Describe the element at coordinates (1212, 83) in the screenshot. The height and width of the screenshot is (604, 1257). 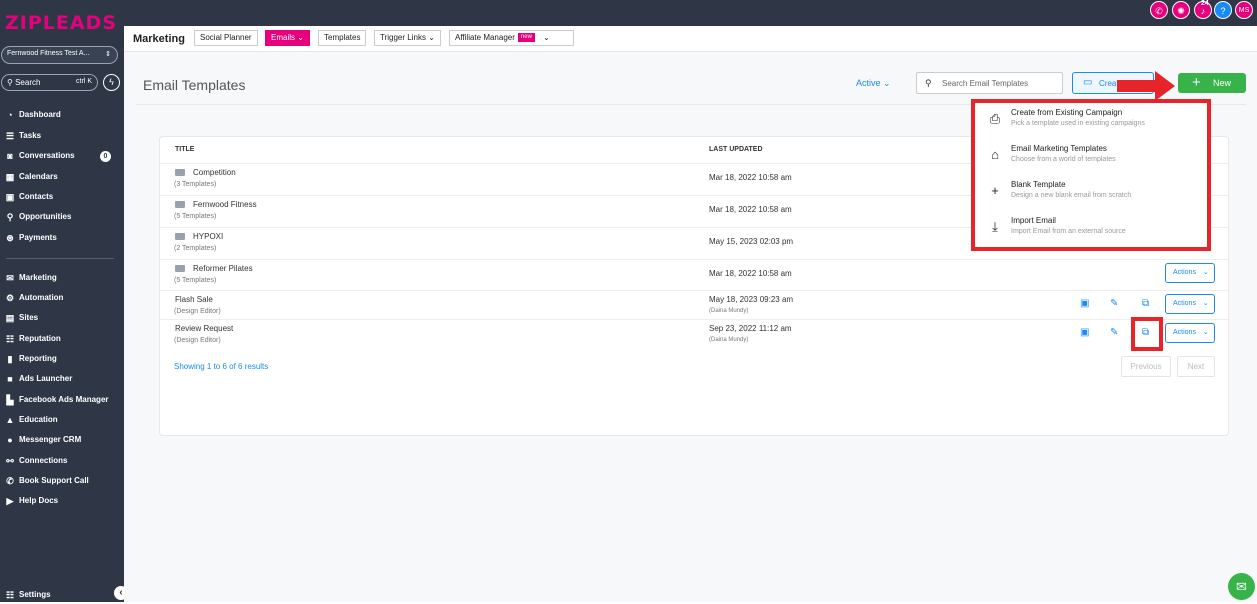
I see `new-button: + New` at that location.